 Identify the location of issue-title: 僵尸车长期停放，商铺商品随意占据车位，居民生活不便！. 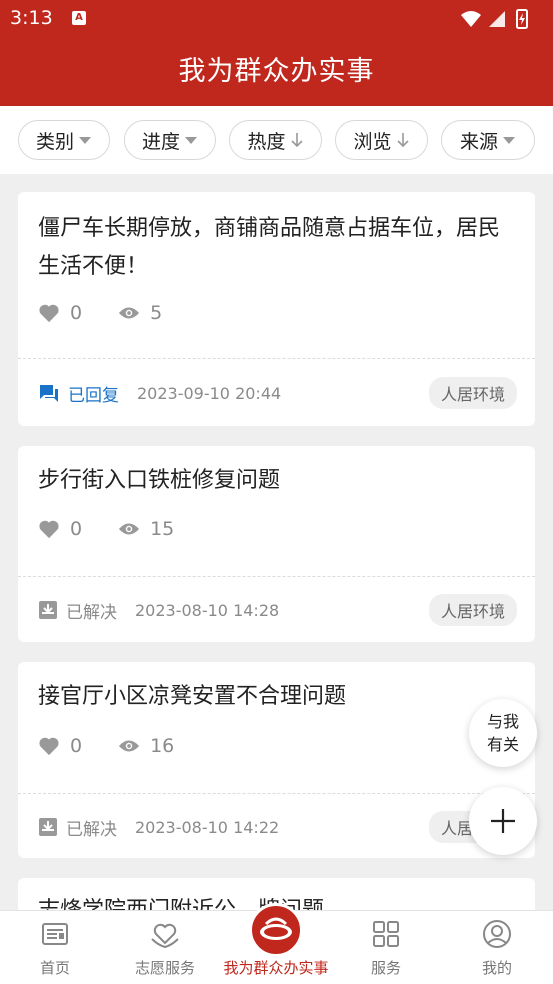
(269, 247).